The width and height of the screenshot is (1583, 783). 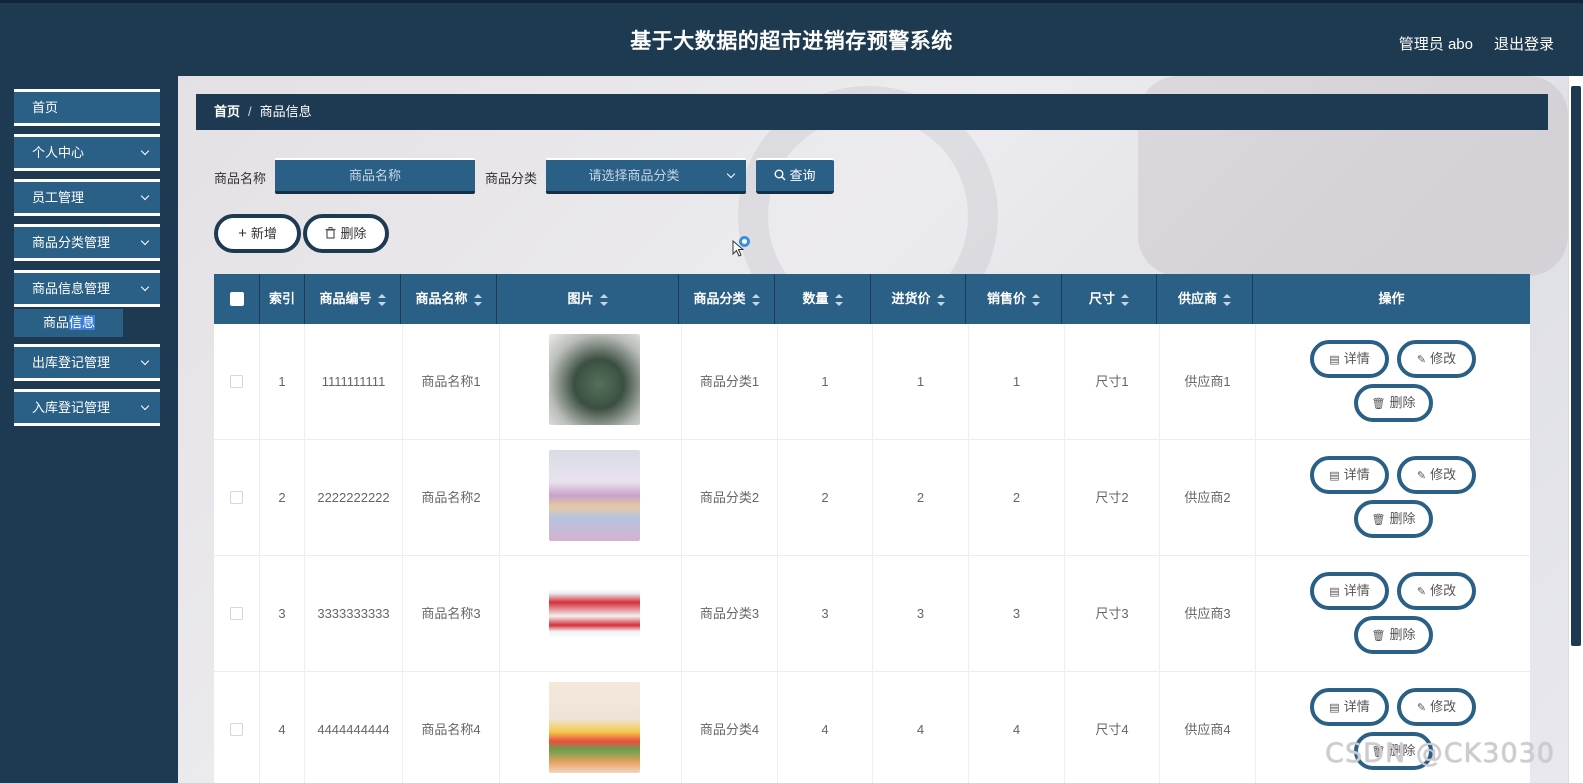 What do you see at coordinates (1208, 614) in the screenshot?
I see `cell-supplier: 供应商3` at bounding box center [1208, 614].